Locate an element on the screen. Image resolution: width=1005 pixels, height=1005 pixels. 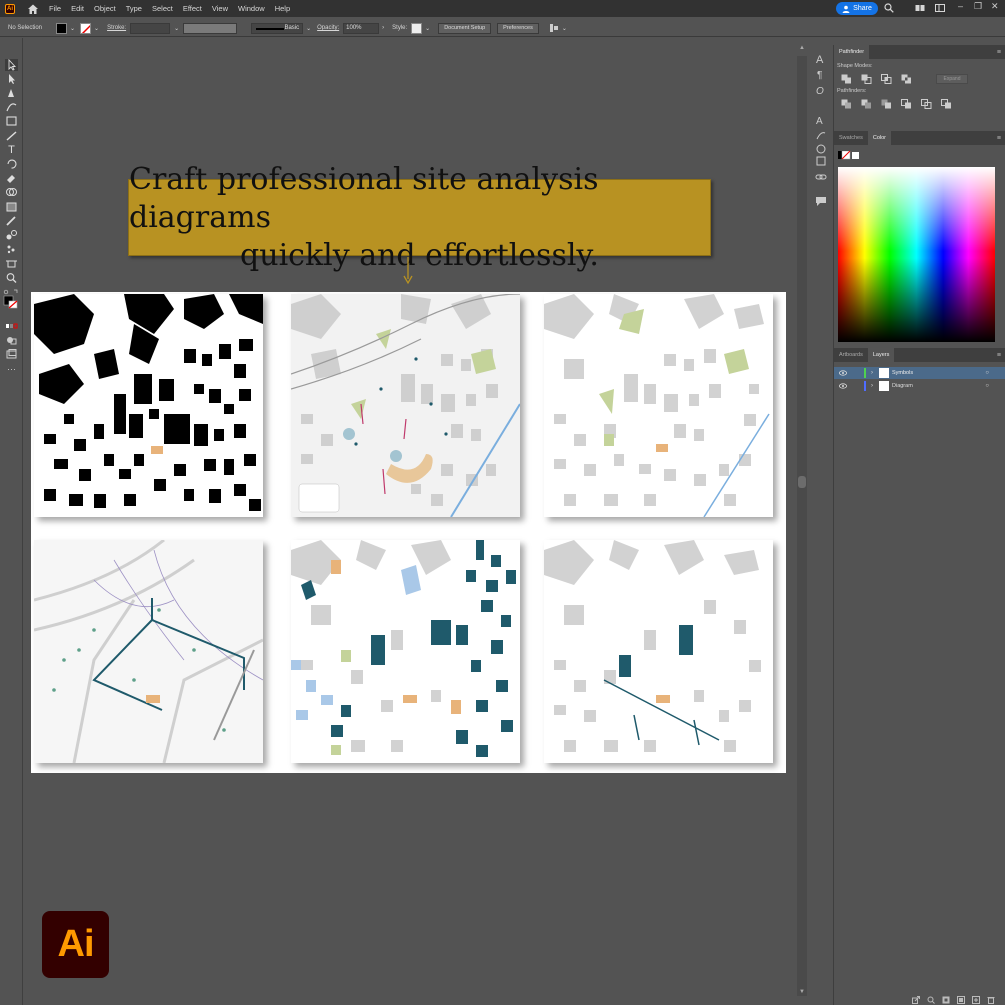
search-icon is located at coordinates (889, 8).